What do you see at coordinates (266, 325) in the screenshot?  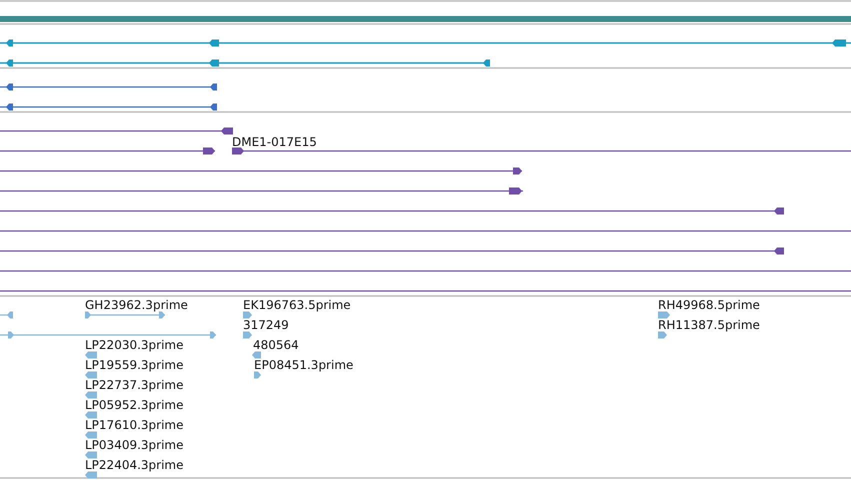 I see `feature-label: 317249` at bounding box center [266, 325].